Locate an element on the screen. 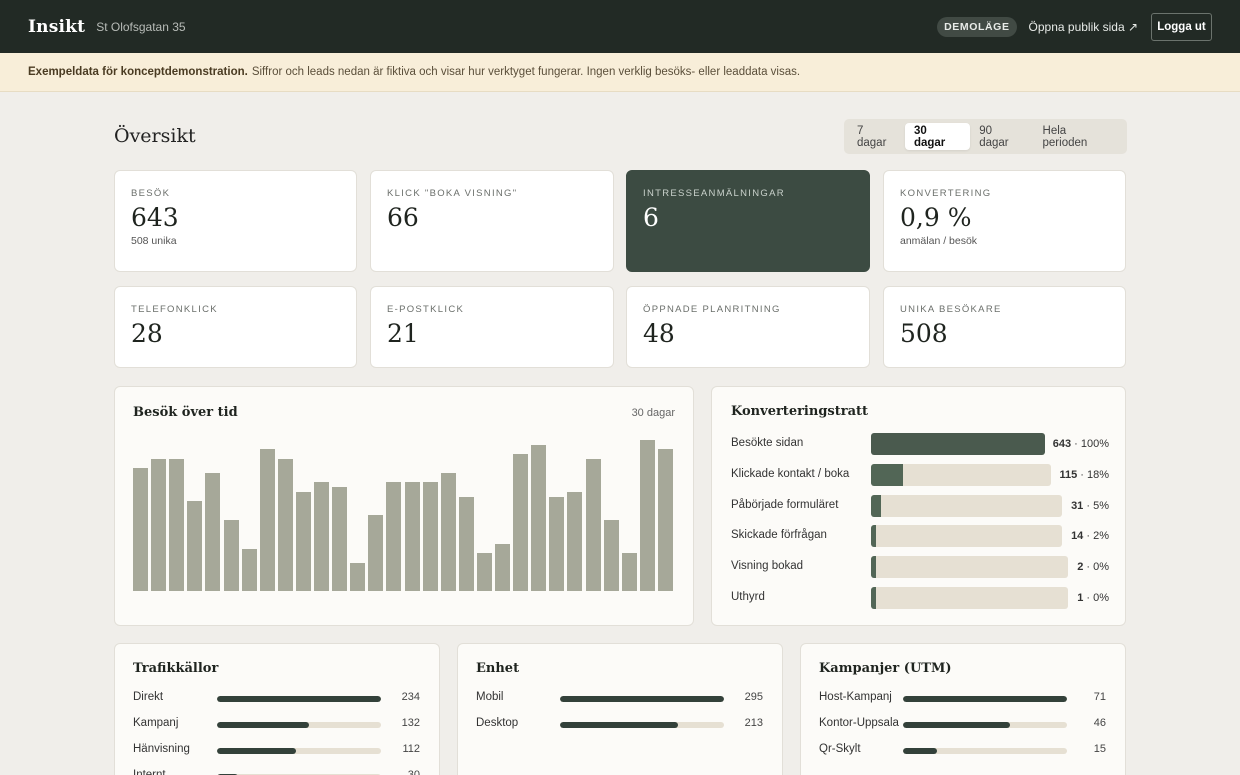 The image size is (1240, 775). traffic-row: Direkt 234 is located at coordinates (276, 699).